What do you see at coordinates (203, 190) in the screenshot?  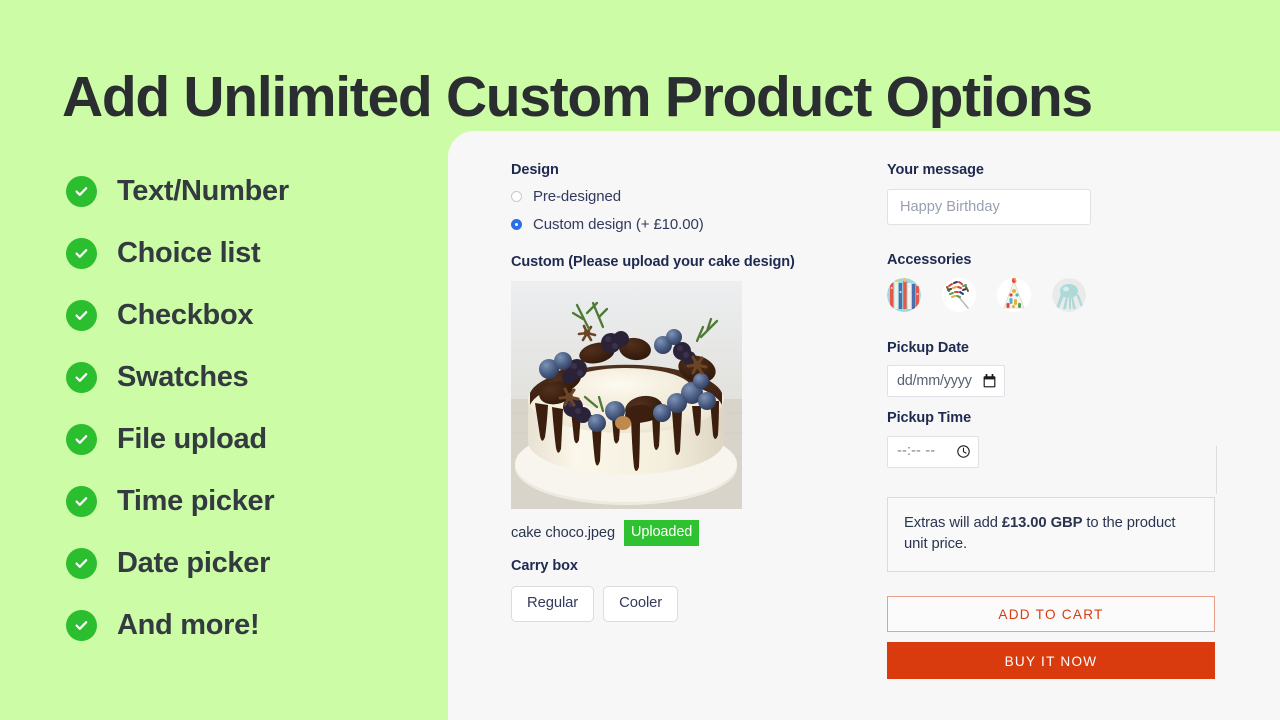 I see `feature-label: Text/Number` at bounding box center [203, 190].